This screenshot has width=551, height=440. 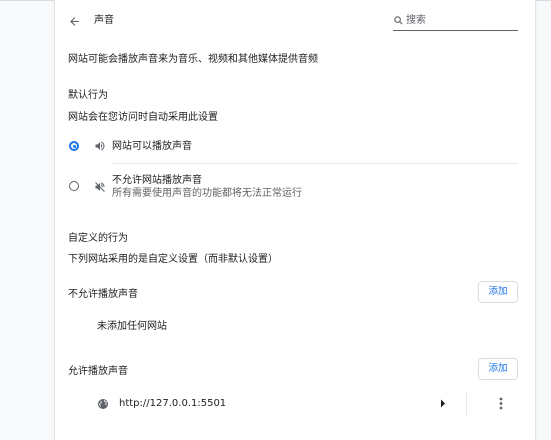 I want to click on default-behavior-heading: 默认行为, so click(x=88, y=95).